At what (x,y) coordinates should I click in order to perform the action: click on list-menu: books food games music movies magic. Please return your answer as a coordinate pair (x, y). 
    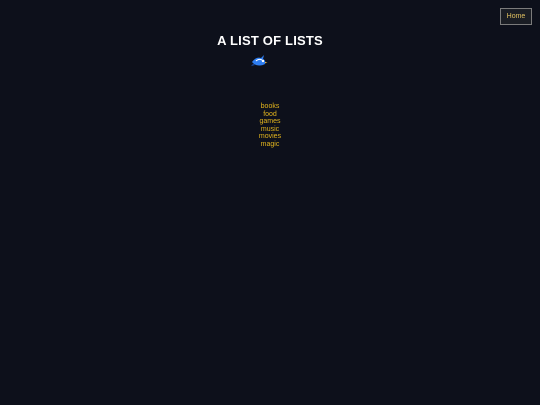
    Looking at the image, I should click on (270, 125).